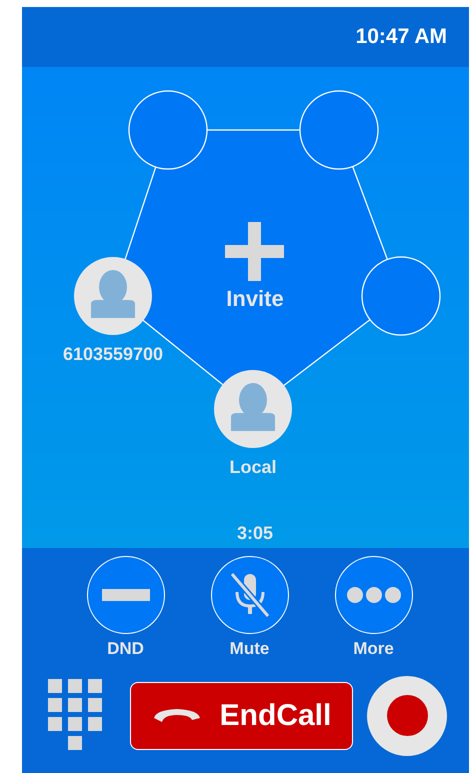 The height and width of the screenshot is (773, 471). I want to click on participant-name: 6103559700, so click(113, 354).